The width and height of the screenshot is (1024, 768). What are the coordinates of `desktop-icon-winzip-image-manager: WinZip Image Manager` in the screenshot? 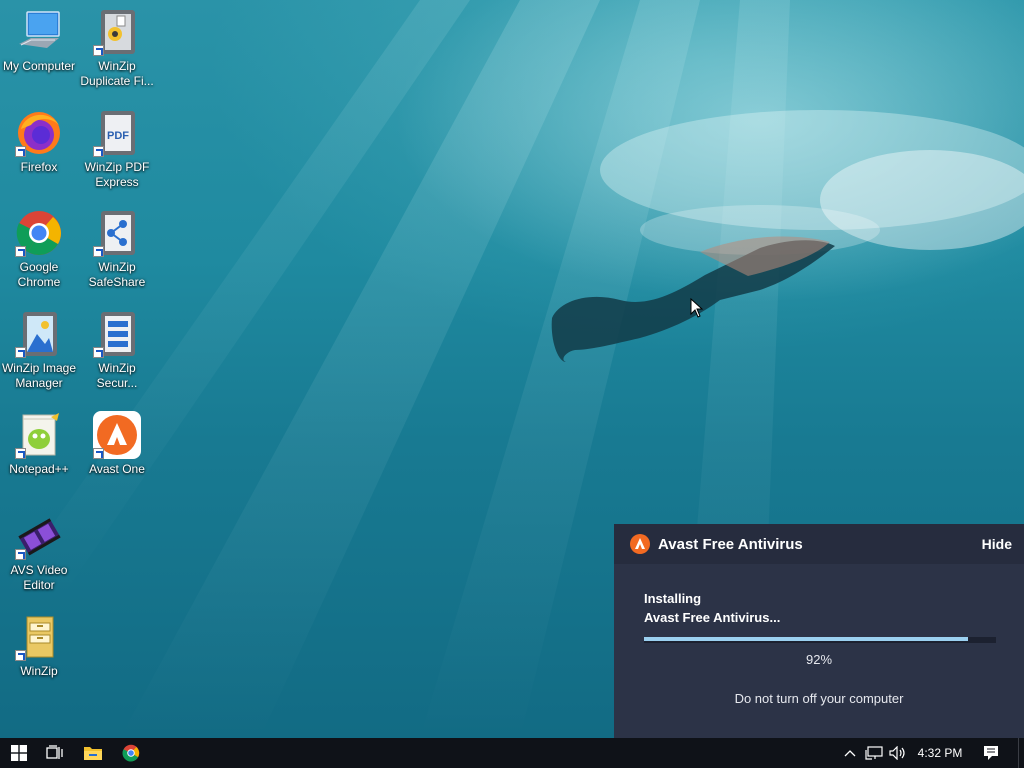 It's located at (39, 350).